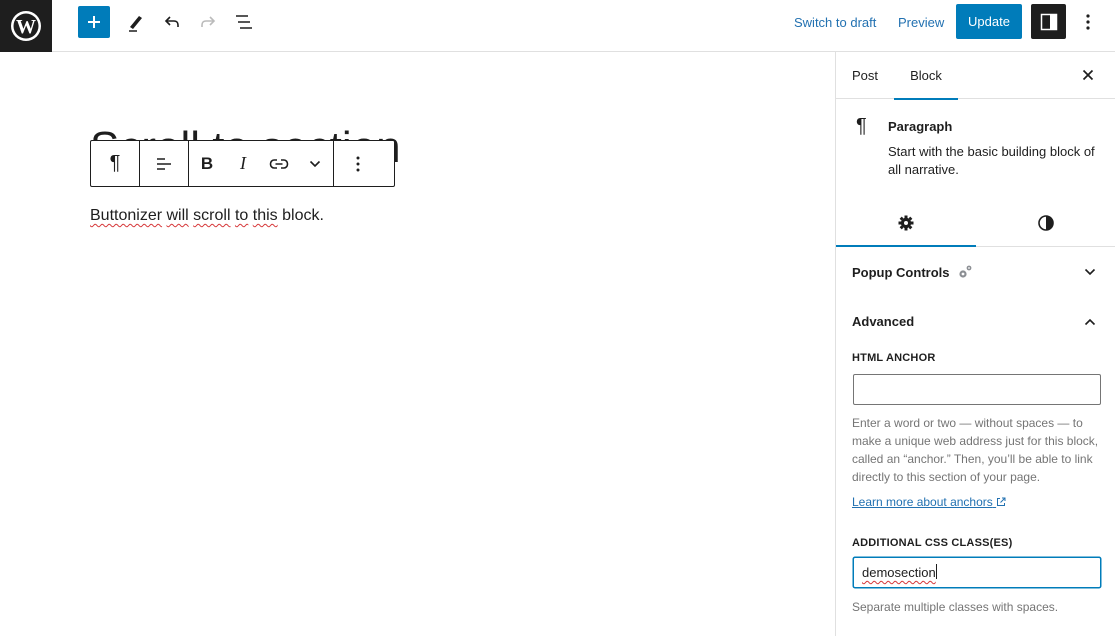  What do you see at coordinates (865, 75) in the screenshot?
I see `tab-post: Post` at bounding box center [865, 75].